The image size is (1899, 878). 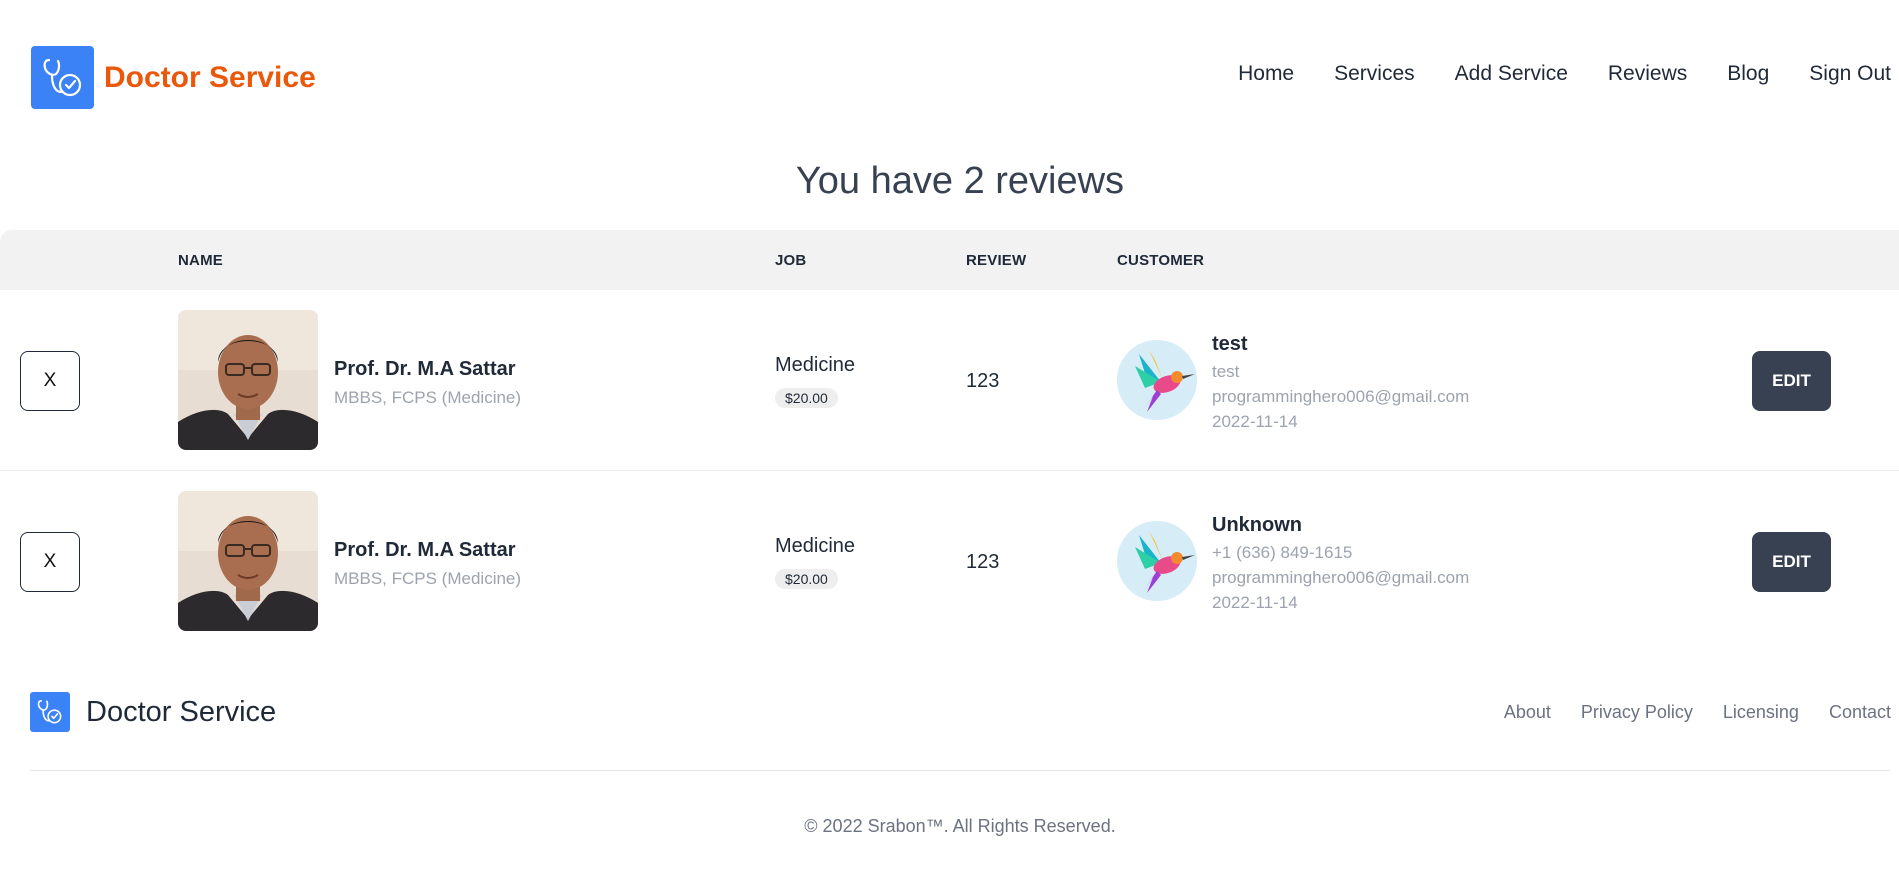 I want to click on copyright: © 2022 Srabon™. All Rights Reserved., so click(x=960, y=826).